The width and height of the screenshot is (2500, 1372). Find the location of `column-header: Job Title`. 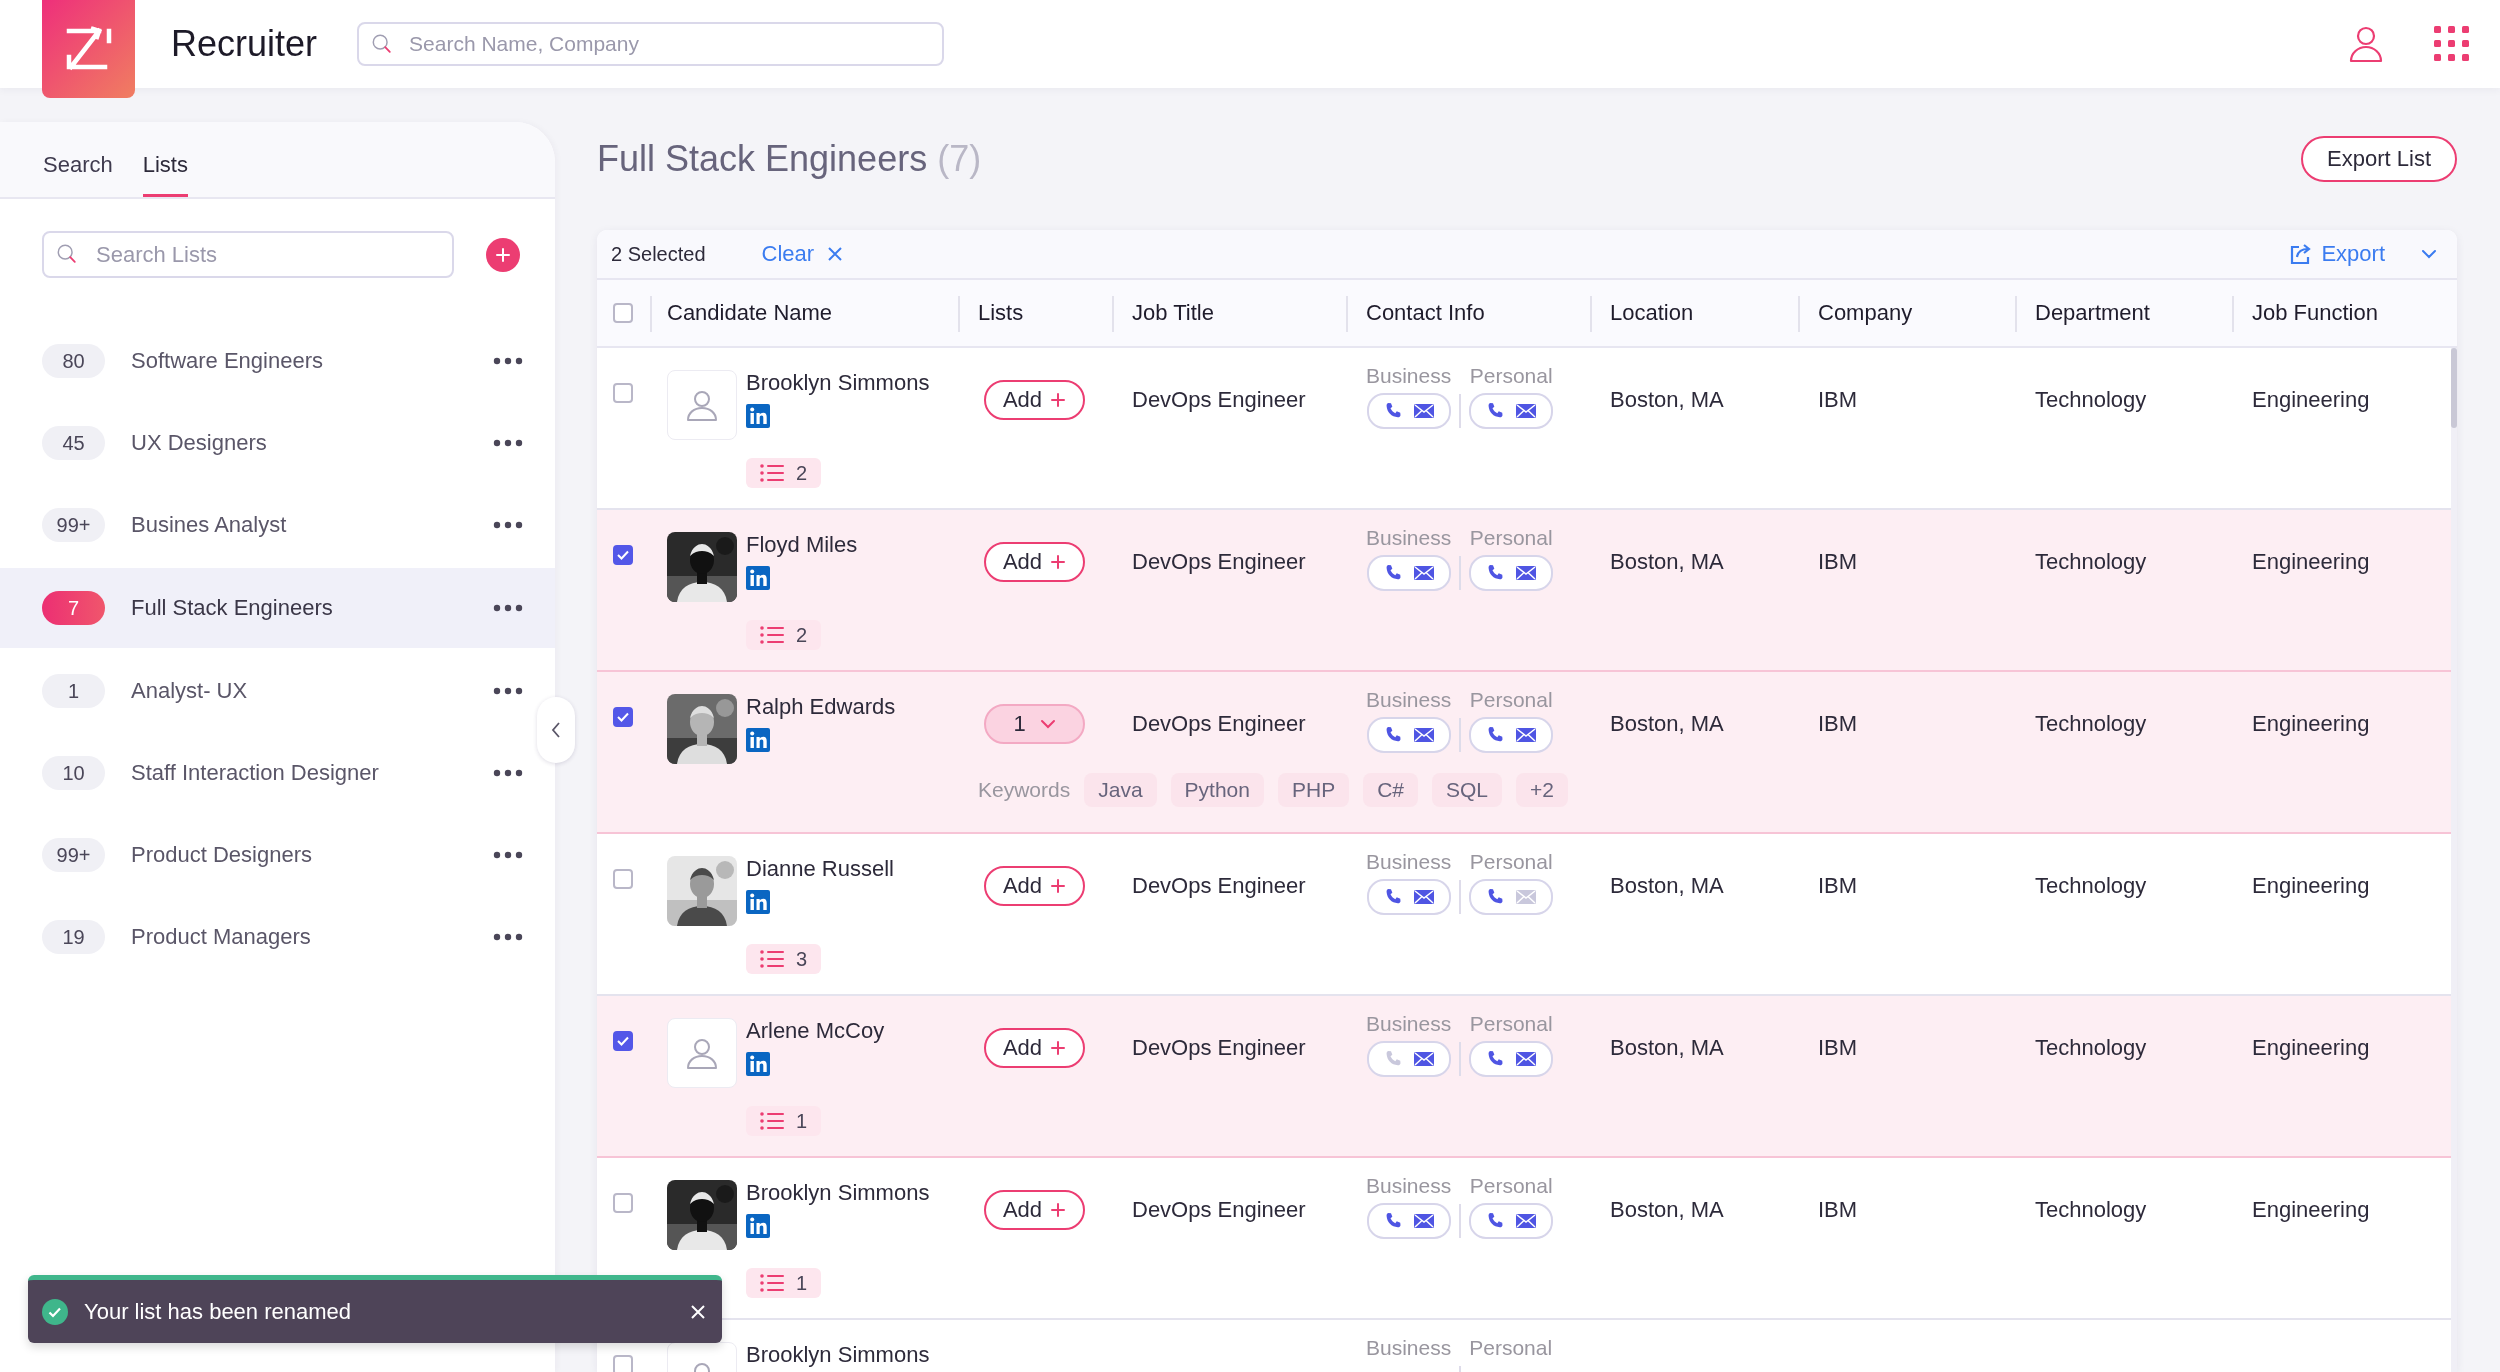

column-header: Job Title is located at coordinates (1173, 312).